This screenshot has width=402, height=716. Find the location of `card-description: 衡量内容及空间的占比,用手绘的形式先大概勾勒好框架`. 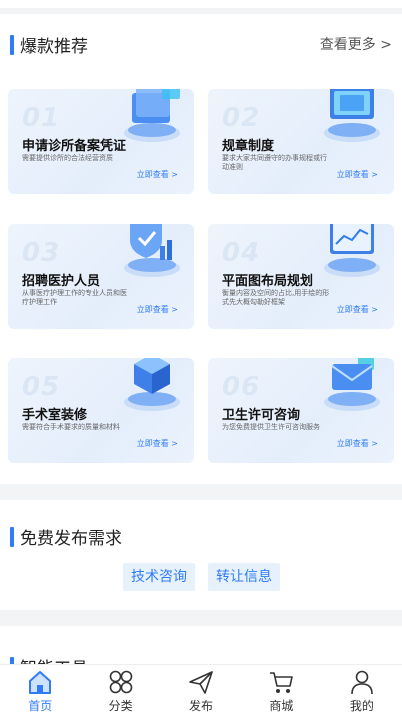

card-description: 衡量内容及空间的占比,用手绘的形式先大概勾勒好框架 is located at coordinates (276, 297).